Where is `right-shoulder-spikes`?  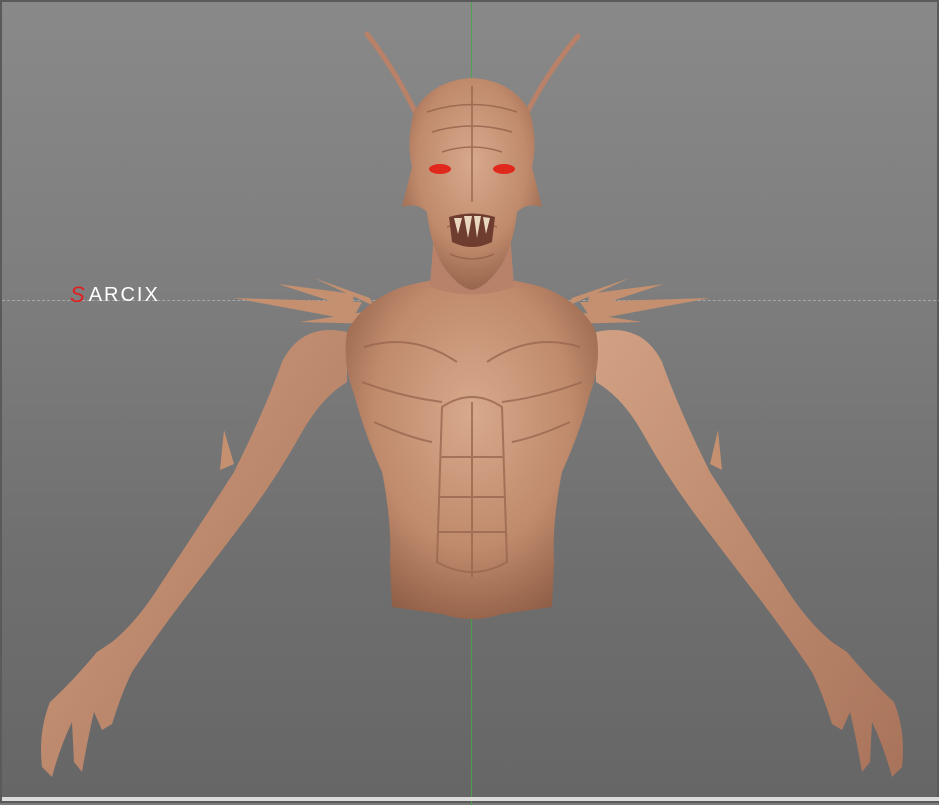
right-shoulder-spikes is located at coordinates (637, 301).